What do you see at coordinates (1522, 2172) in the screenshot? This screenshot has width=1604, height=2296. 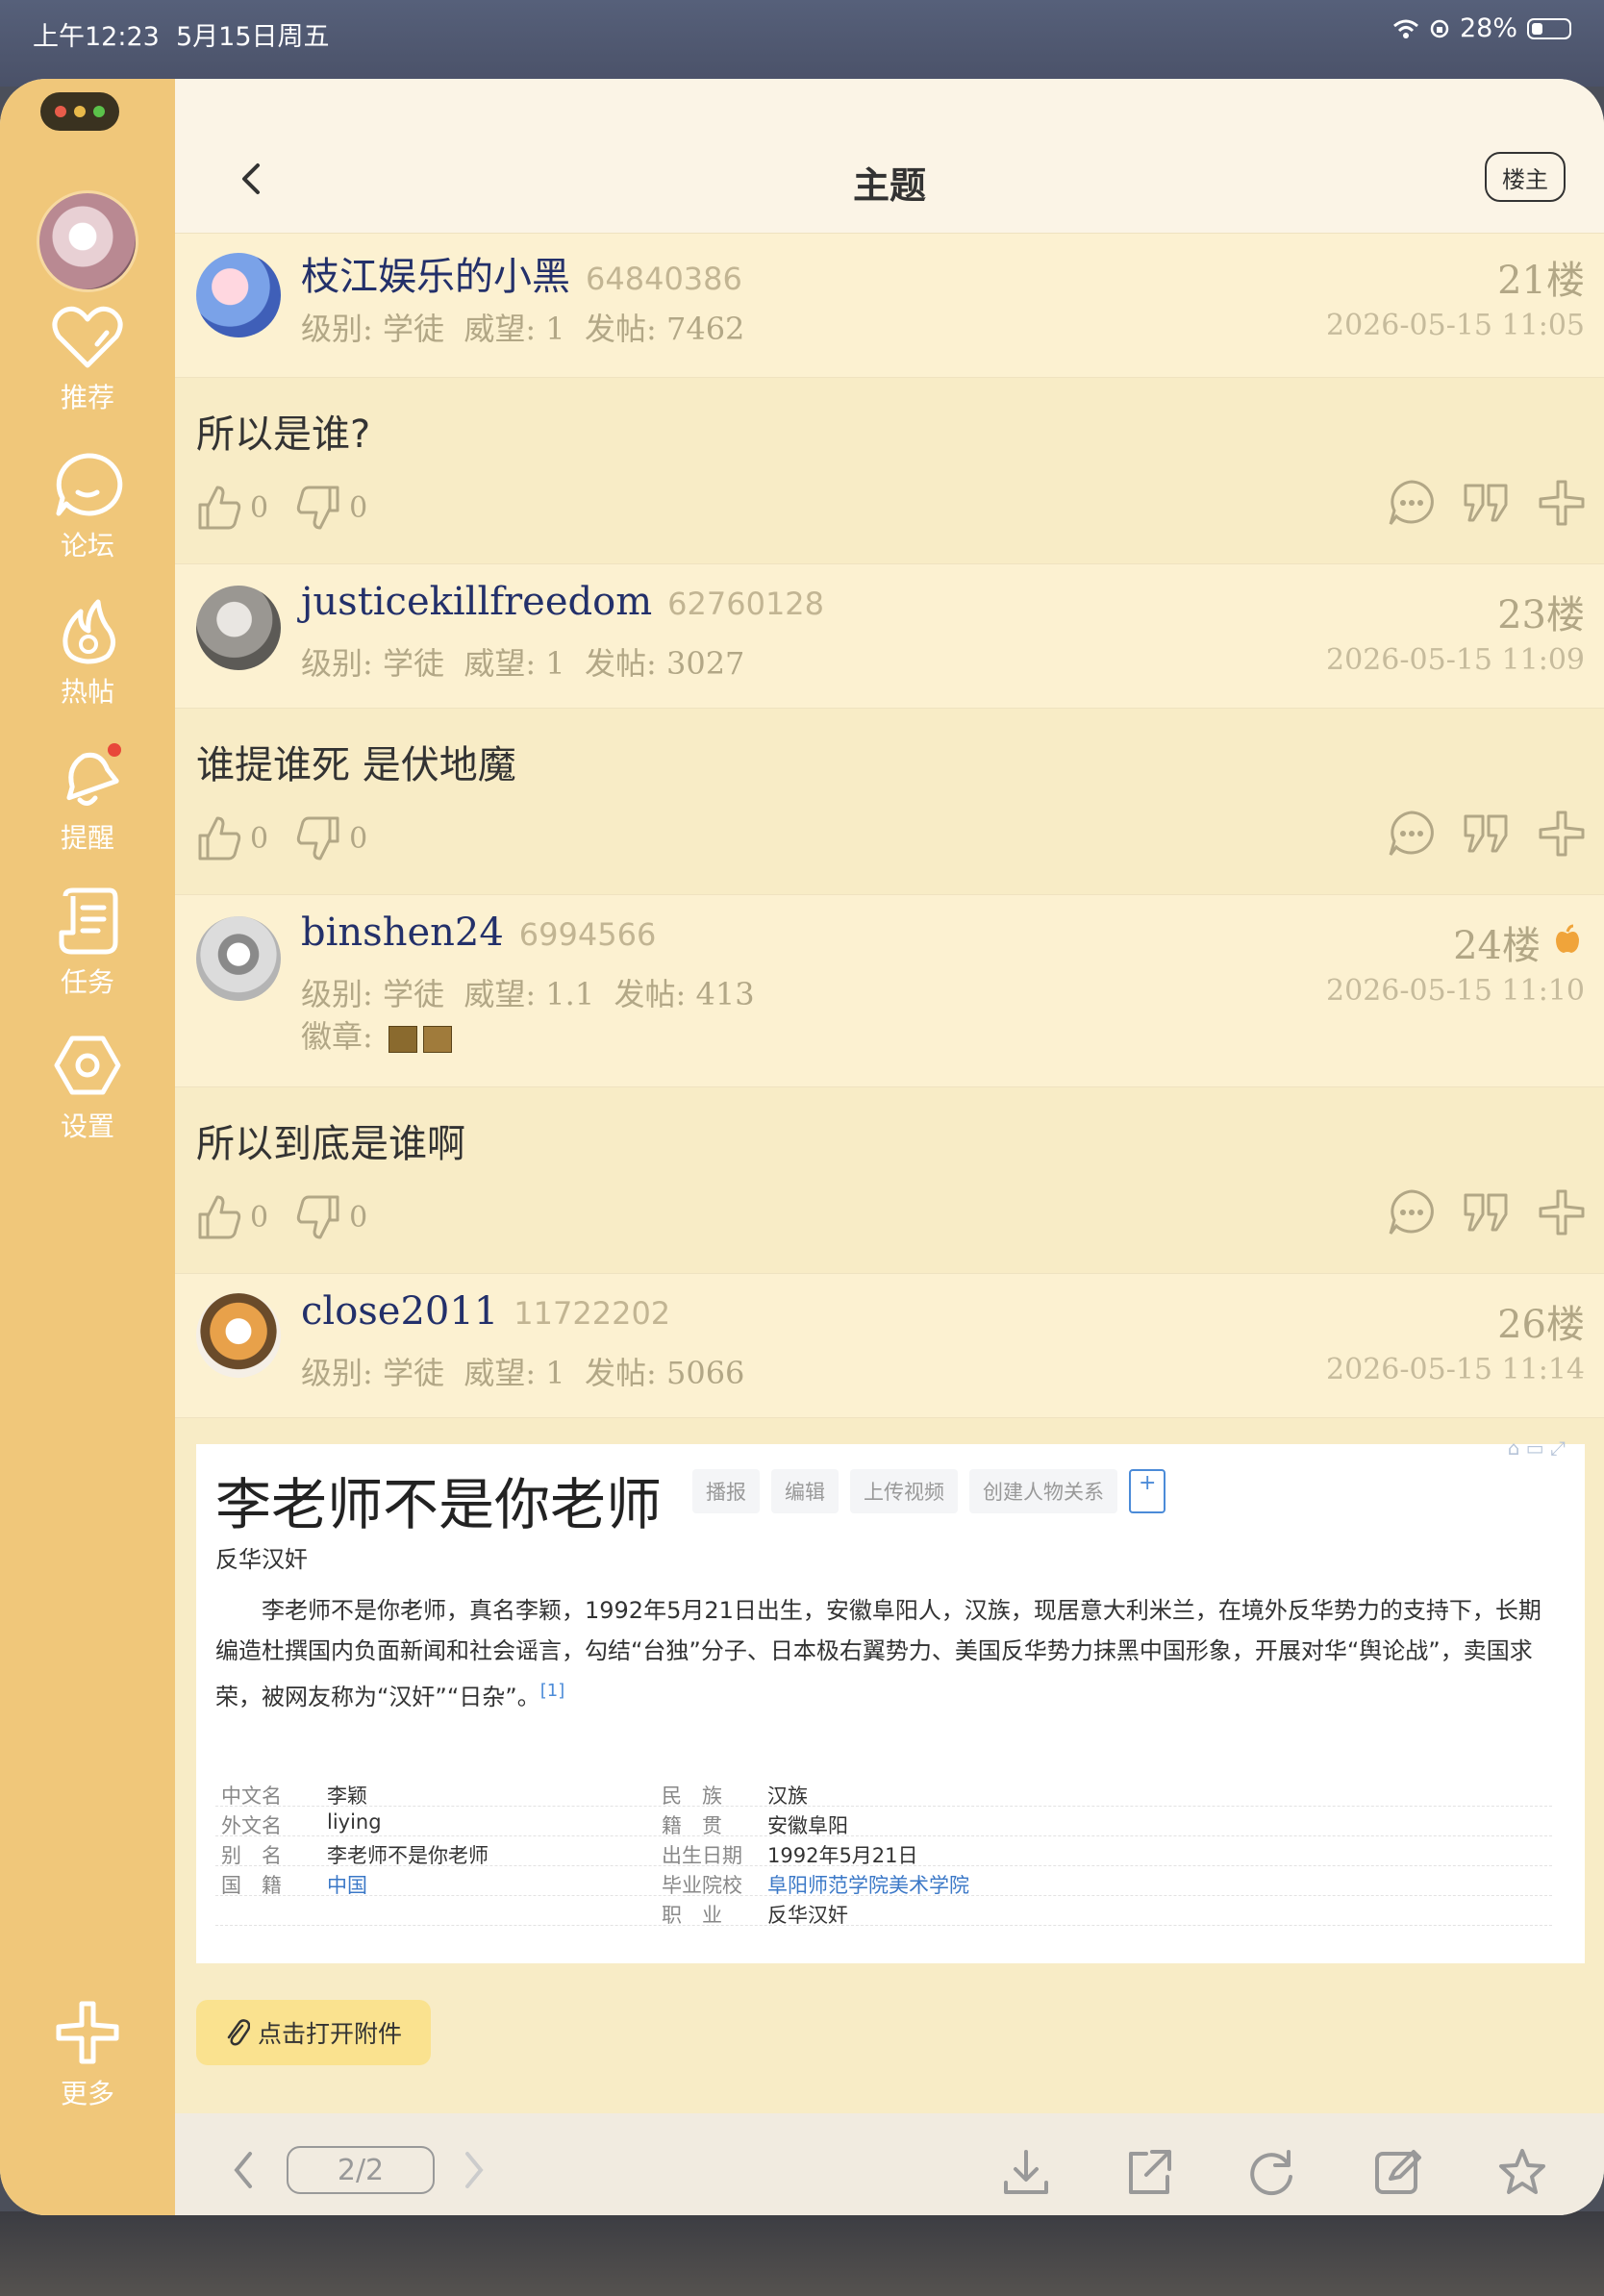 I see `favorite-star-icon` at bounding box center [1522, 2172].